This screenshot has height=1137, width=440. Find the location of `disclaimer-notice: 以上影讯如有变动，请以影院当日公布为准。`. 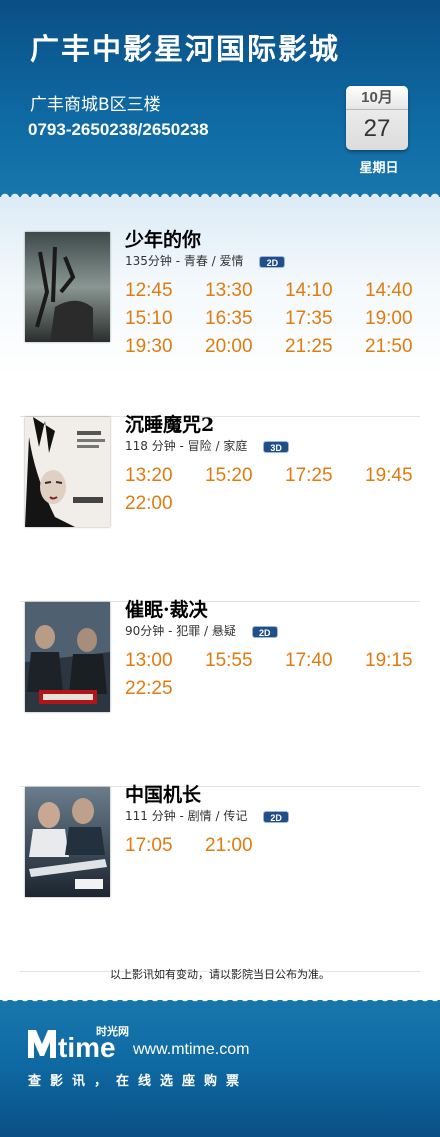

disclaimer-notice: 以上影讯如有变动，请以影院当日公布为准。 is located at coordinates (220, 974).